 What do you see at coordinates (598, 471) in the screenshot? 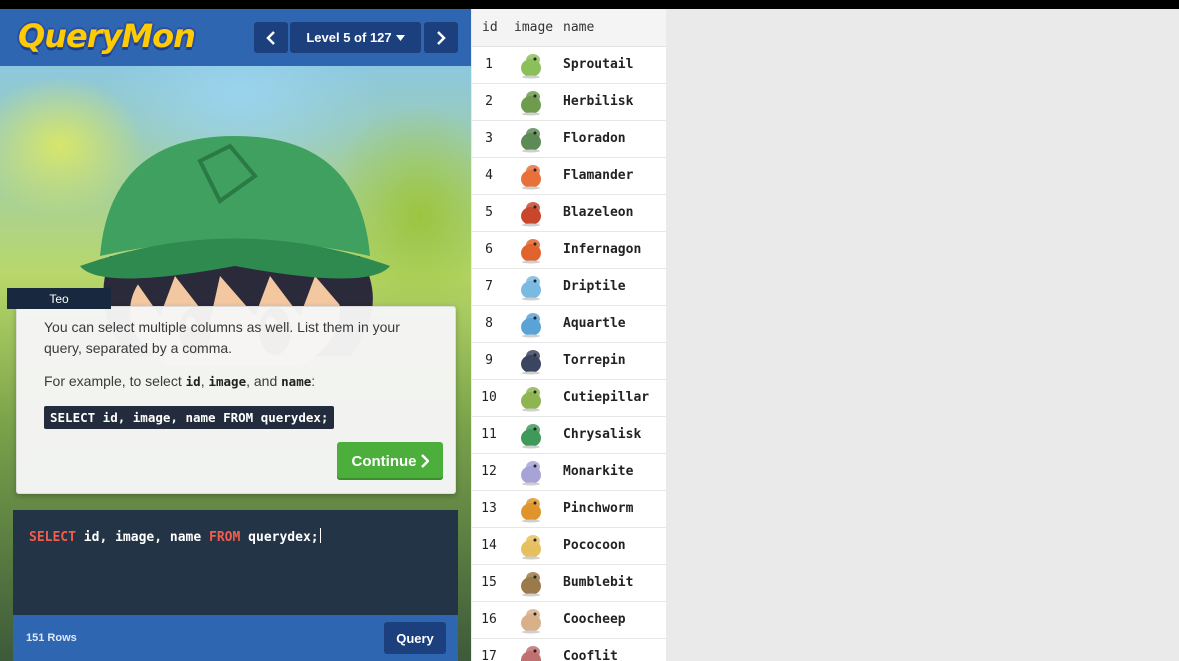
I see `cell-name: Monarkite` at bounding box center [598, 471].